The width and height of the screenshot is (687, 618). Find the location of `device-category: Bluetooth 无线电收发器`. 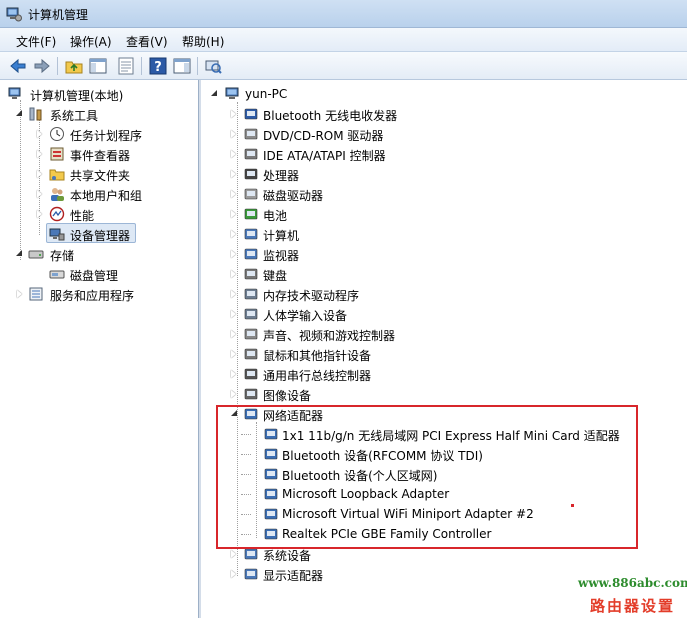

device-category: Bluetooth 无线电收发器 is located at coordinates (439, 114).